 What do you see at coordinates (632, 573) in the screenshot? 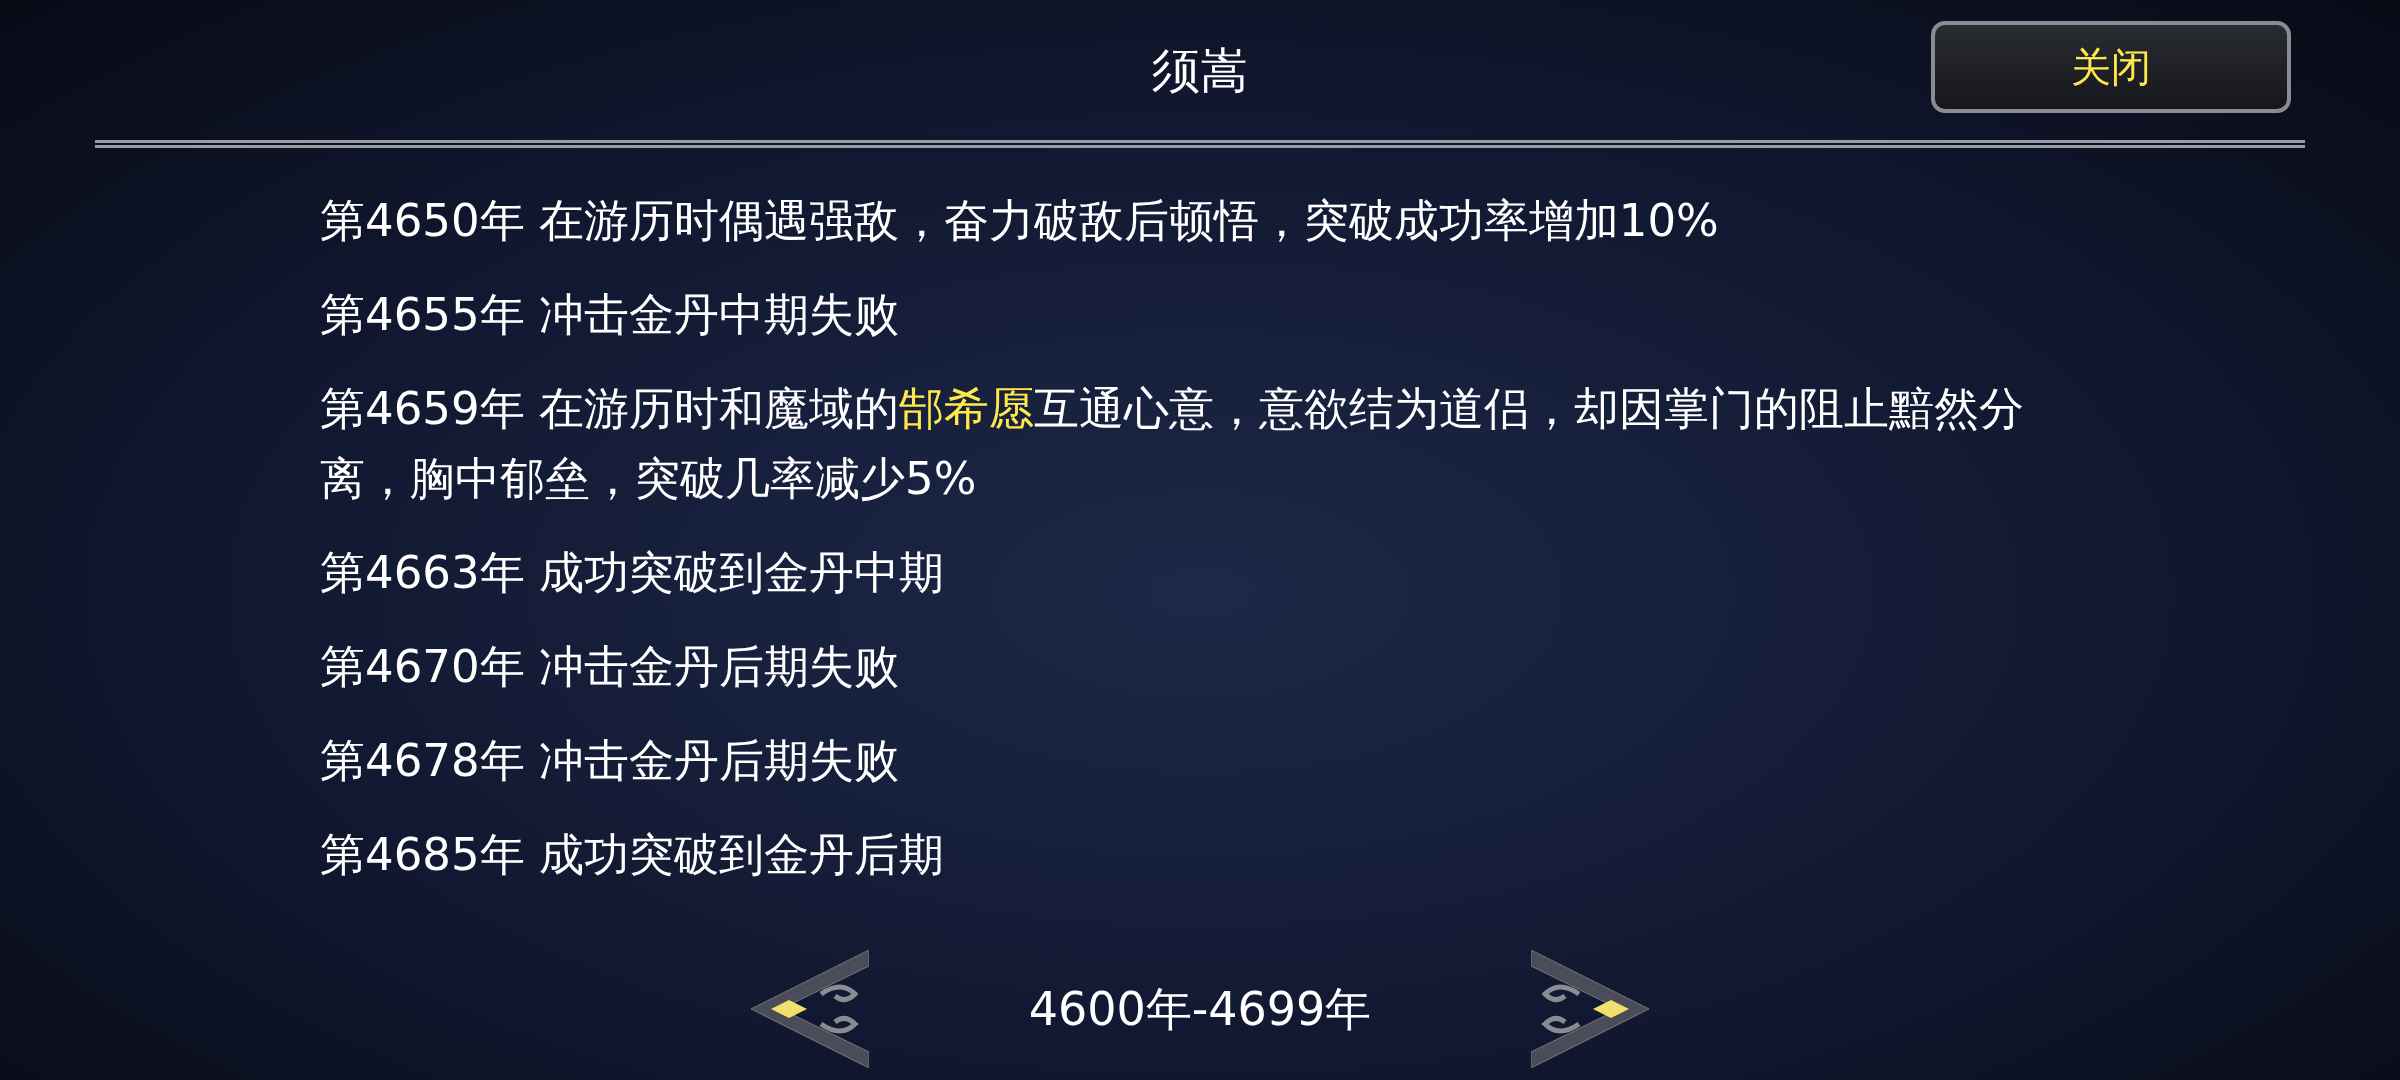
I see `history-entry: 第4663年 成功突破到金丹中期` at bounding box center [632, 573].